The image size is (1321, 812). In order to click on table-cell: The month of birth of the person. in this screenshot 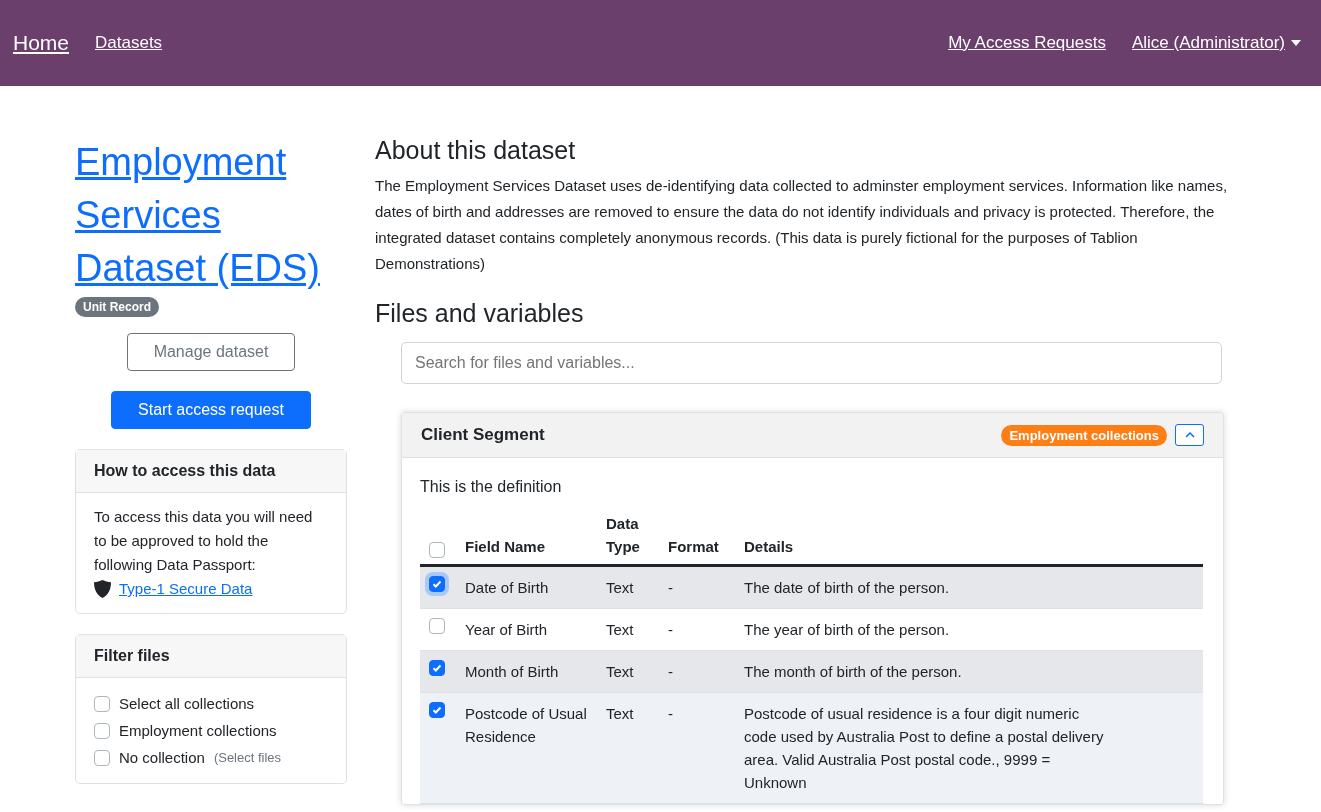, I will do `click(969, 671)`.